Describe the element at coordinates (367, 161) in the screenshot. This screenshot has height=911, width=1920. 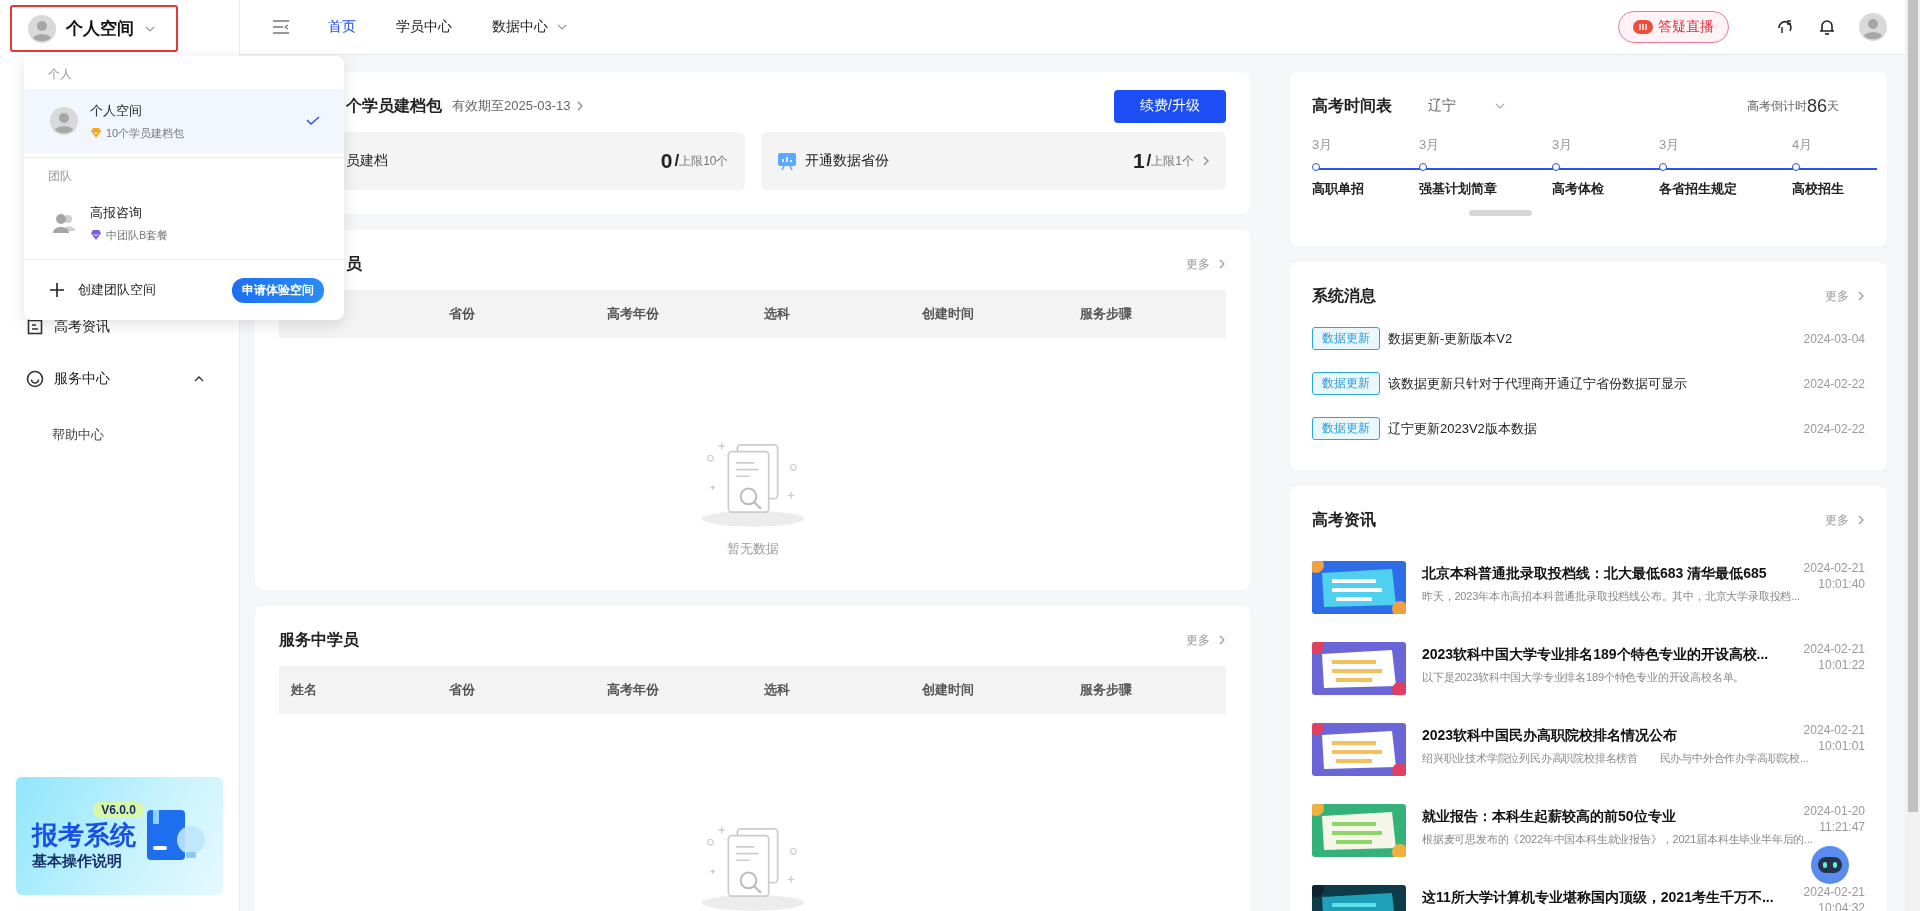
I see `stat-label: 员建档` at that location.